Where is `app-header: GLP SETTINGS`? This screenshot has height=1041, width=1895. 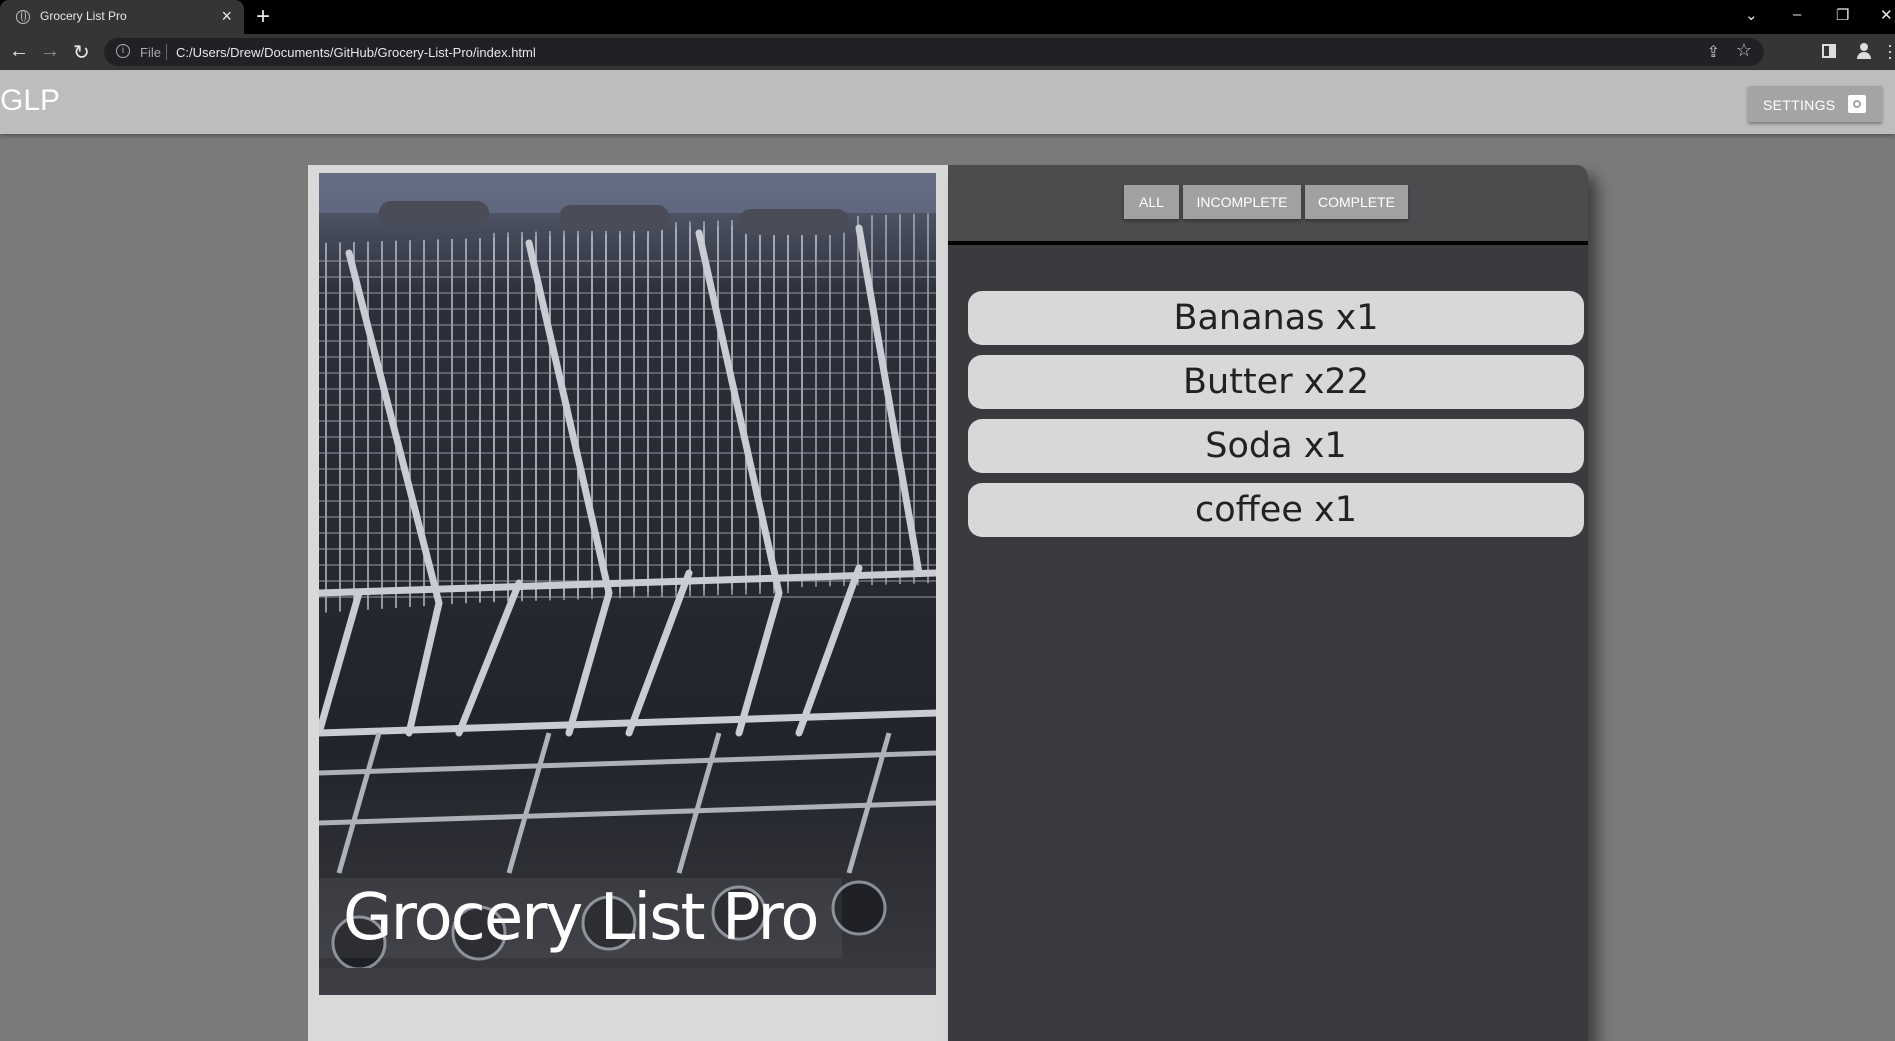 app-header: GLP SETTINGS is located at coordinates (947, 102).